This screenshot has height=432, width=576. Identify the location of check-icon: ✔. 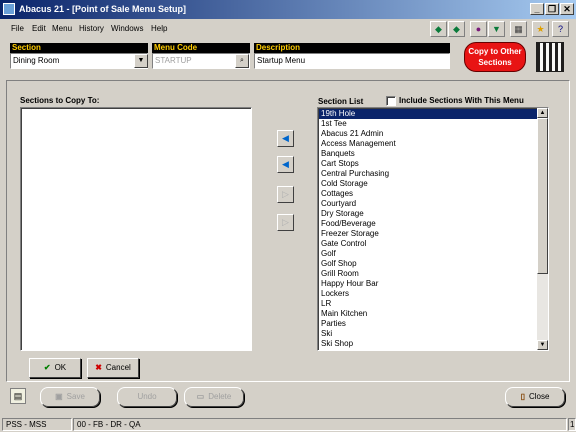
(47, 367).